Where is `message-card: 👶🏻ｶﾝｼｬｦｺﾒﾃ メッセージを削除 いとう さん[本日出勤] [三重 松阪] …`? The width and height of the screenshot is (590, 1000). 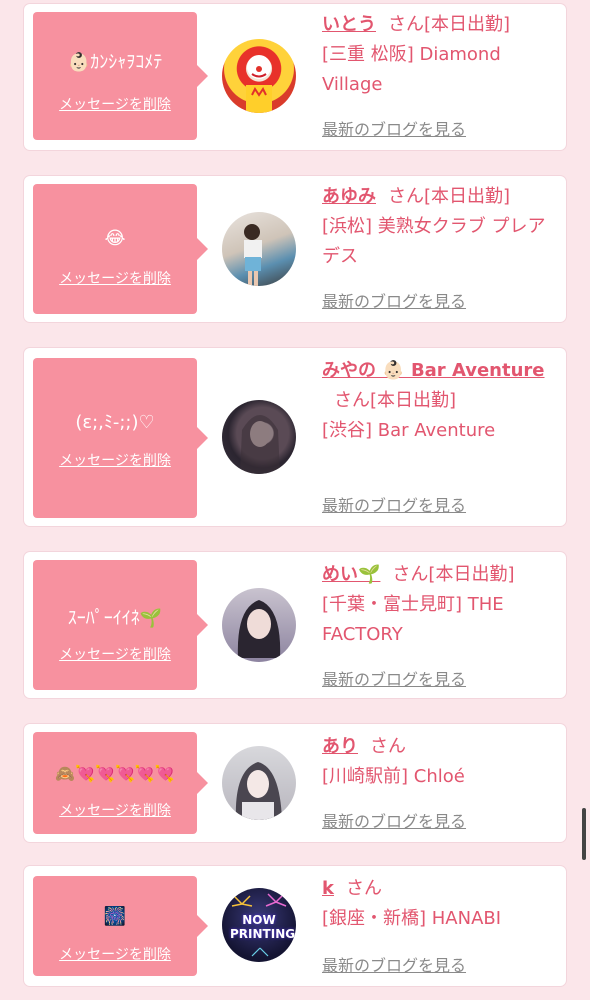
message-card: 👶🏻ｶﾝｼｬｦｺﾒﾃ メッセージを削除 いとう さん[本日出勤] [三重 松阪] … is located at coordinates (295, 77).